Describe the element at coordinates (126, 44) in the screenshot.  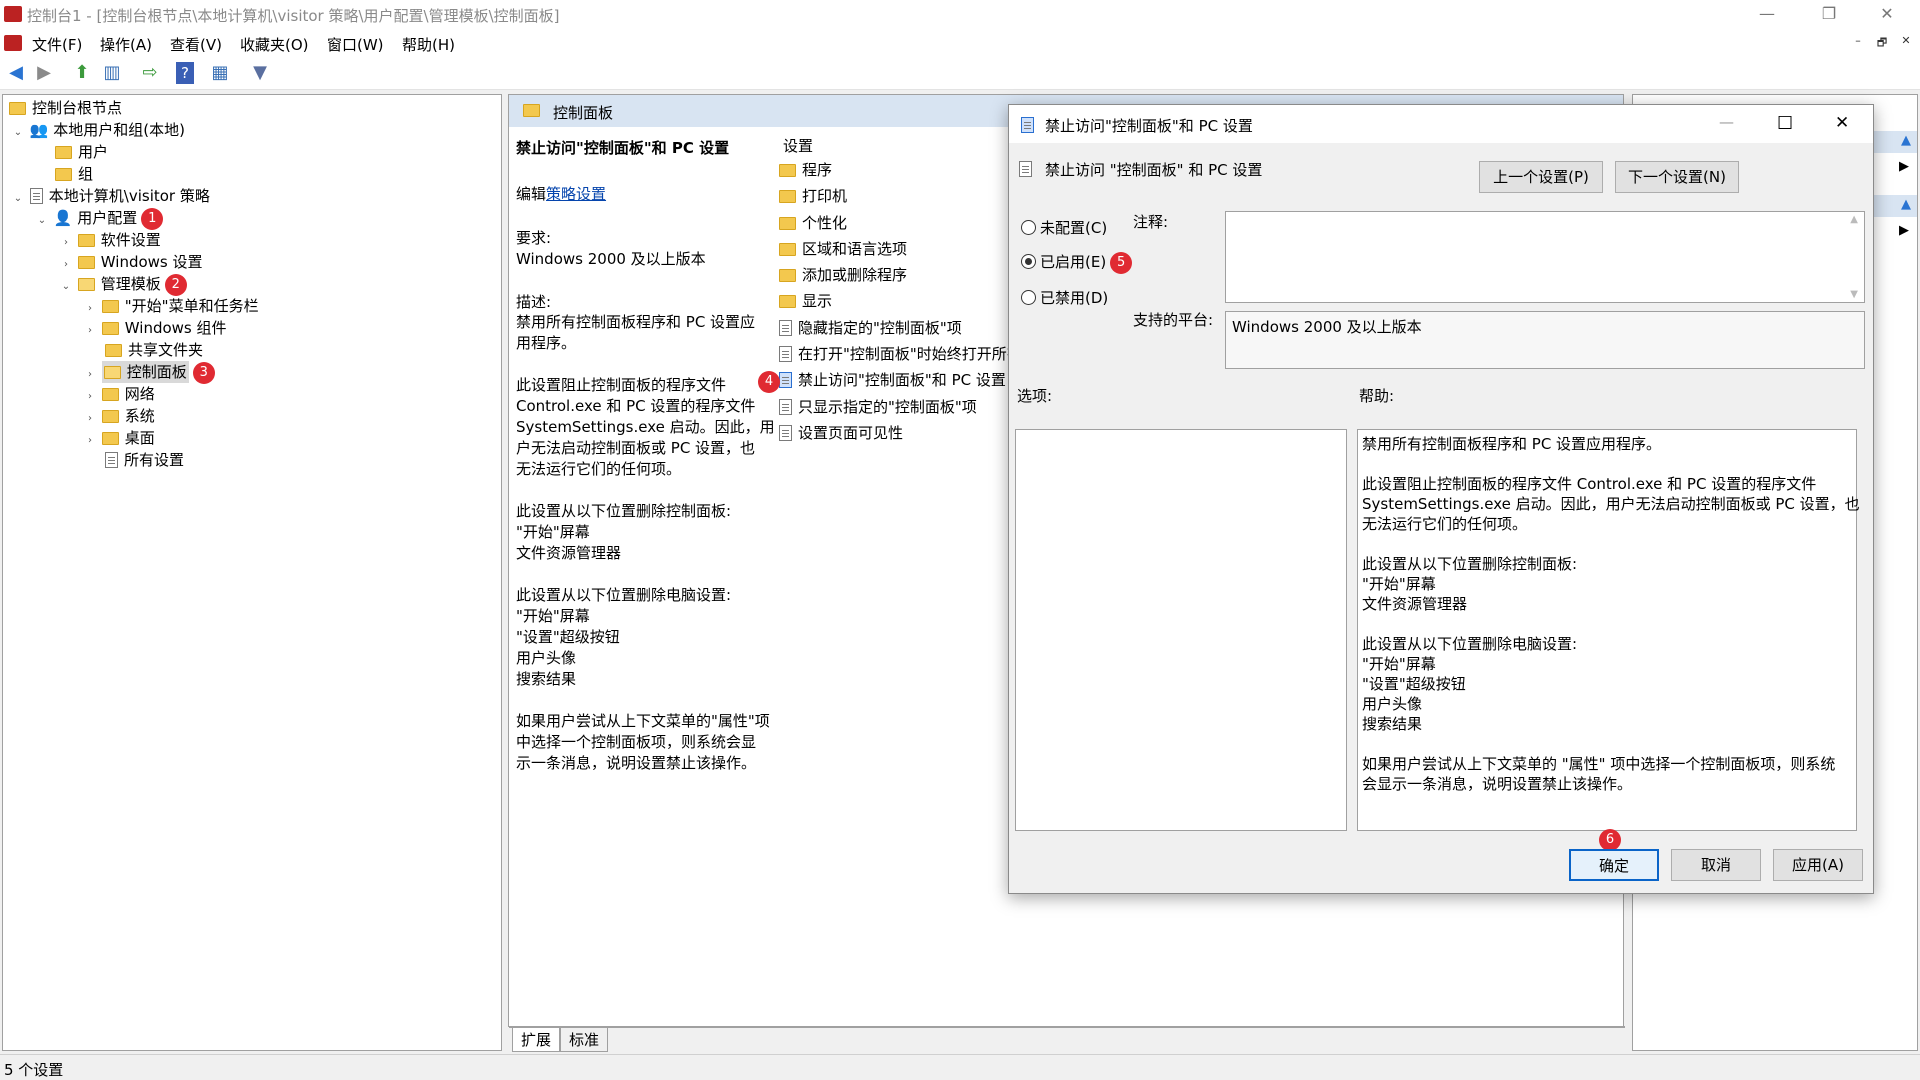
I see `menu-action: 操作(A)` at that location.